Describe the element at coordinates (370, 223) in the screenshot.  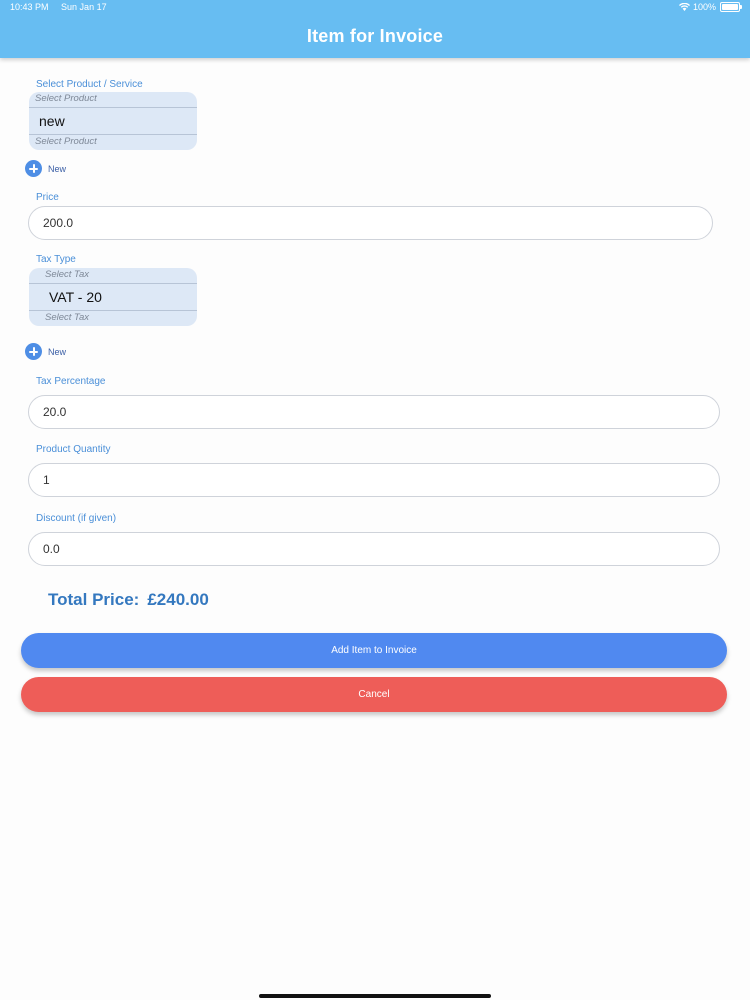
I see `price-input: 200.0` at that location.